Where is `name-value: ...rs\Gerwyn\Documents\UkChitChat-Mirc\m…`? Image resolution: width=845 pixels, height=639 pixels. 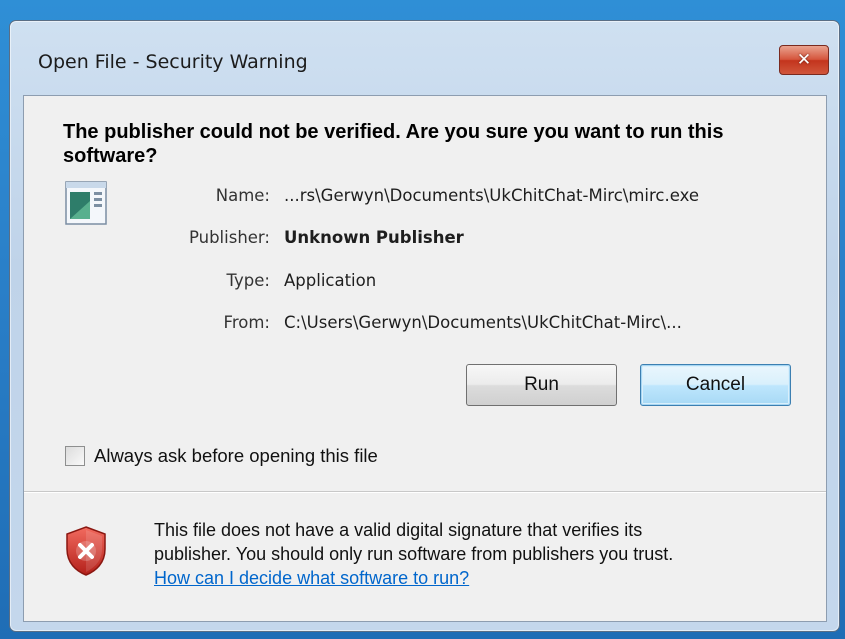
name-value: ...rs\Gerwyn\Documents\UkChitChat-Mirc\m… is located at coordinates (492, 195).